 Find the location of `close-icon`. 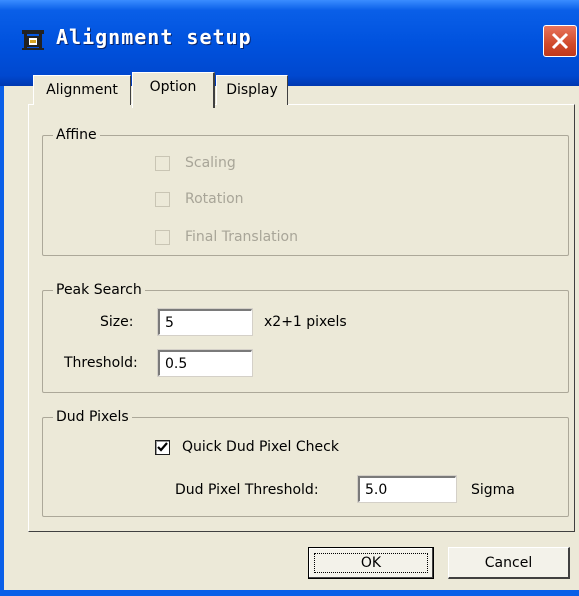

close-icon is located at coordinates (560, 41).